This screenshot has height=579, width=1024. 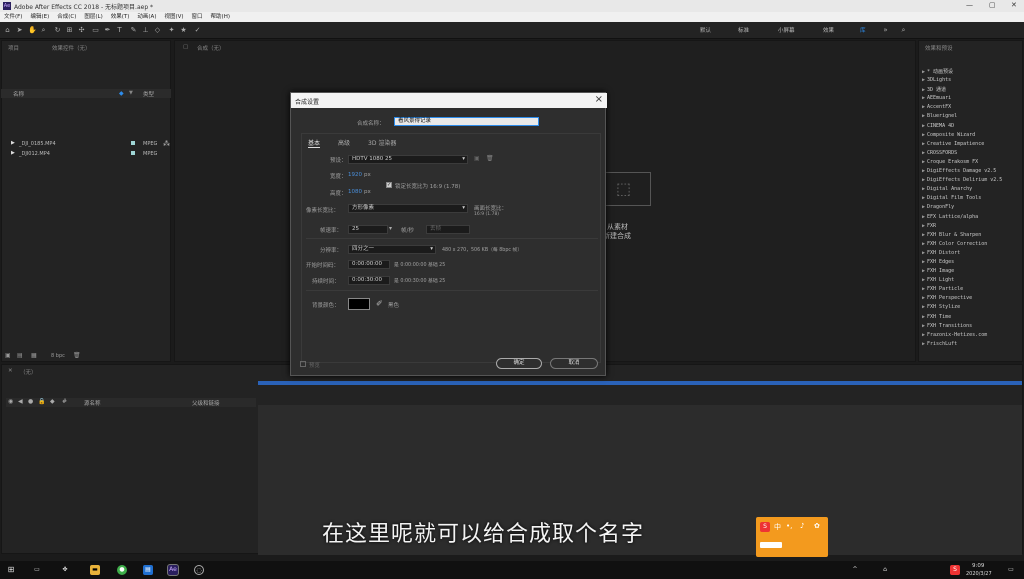 What do you see at coordinates (41, 401) in the screenshot?
I see `lock-icon: 🔒` at bounding box center [41, 401].